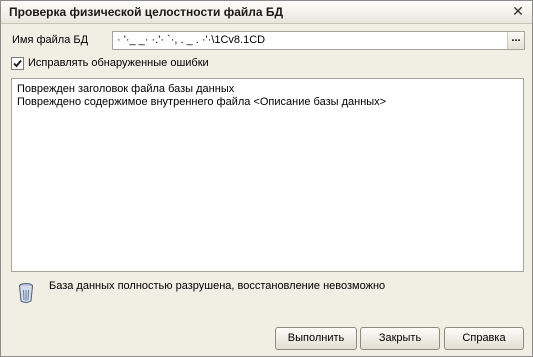 The height and width of the screenshot is (357, 533). Describe the element at coordinates (312, 40) in the screenshot. I see `file-name-input: · '·_ _· ·.'· `·, . _ . ·'·\1Cv8.1CD` at that location.